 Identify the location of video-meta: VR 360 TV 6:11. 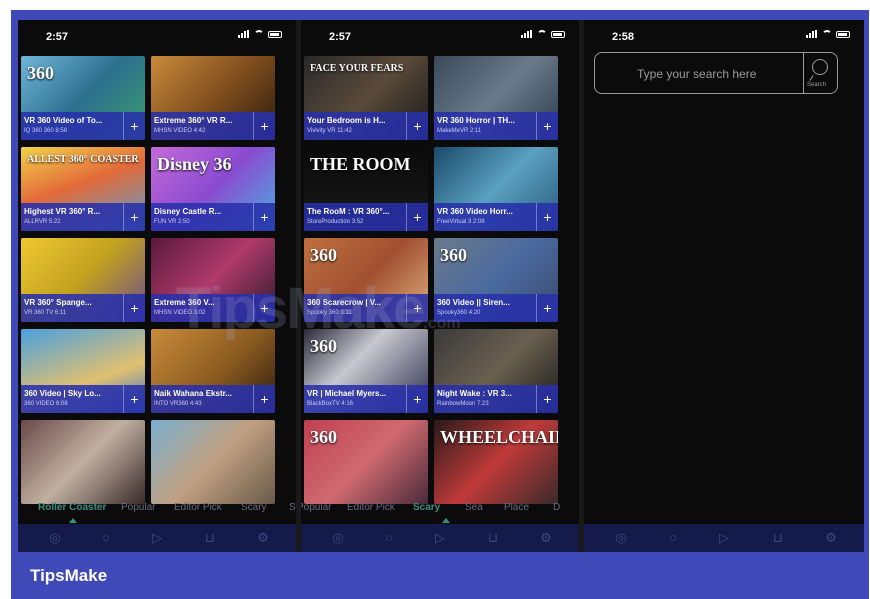
(45, 313).